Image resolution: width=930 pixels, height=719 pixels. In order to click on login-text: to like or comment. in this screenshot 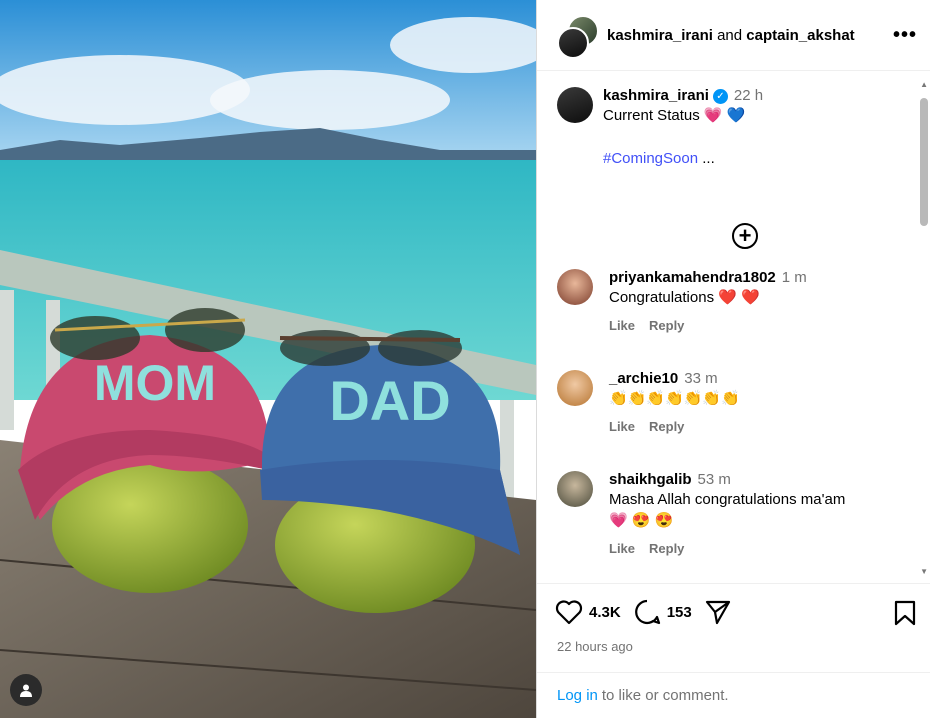, I will do `click(665, 695)`.